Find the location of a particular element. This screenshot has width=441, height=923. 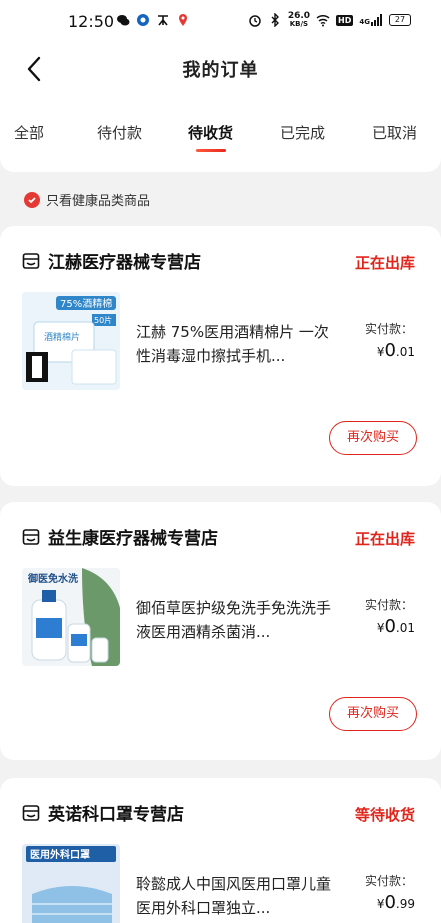

network-speed: 26.0 KB/S is located at coordinates (299, 20).